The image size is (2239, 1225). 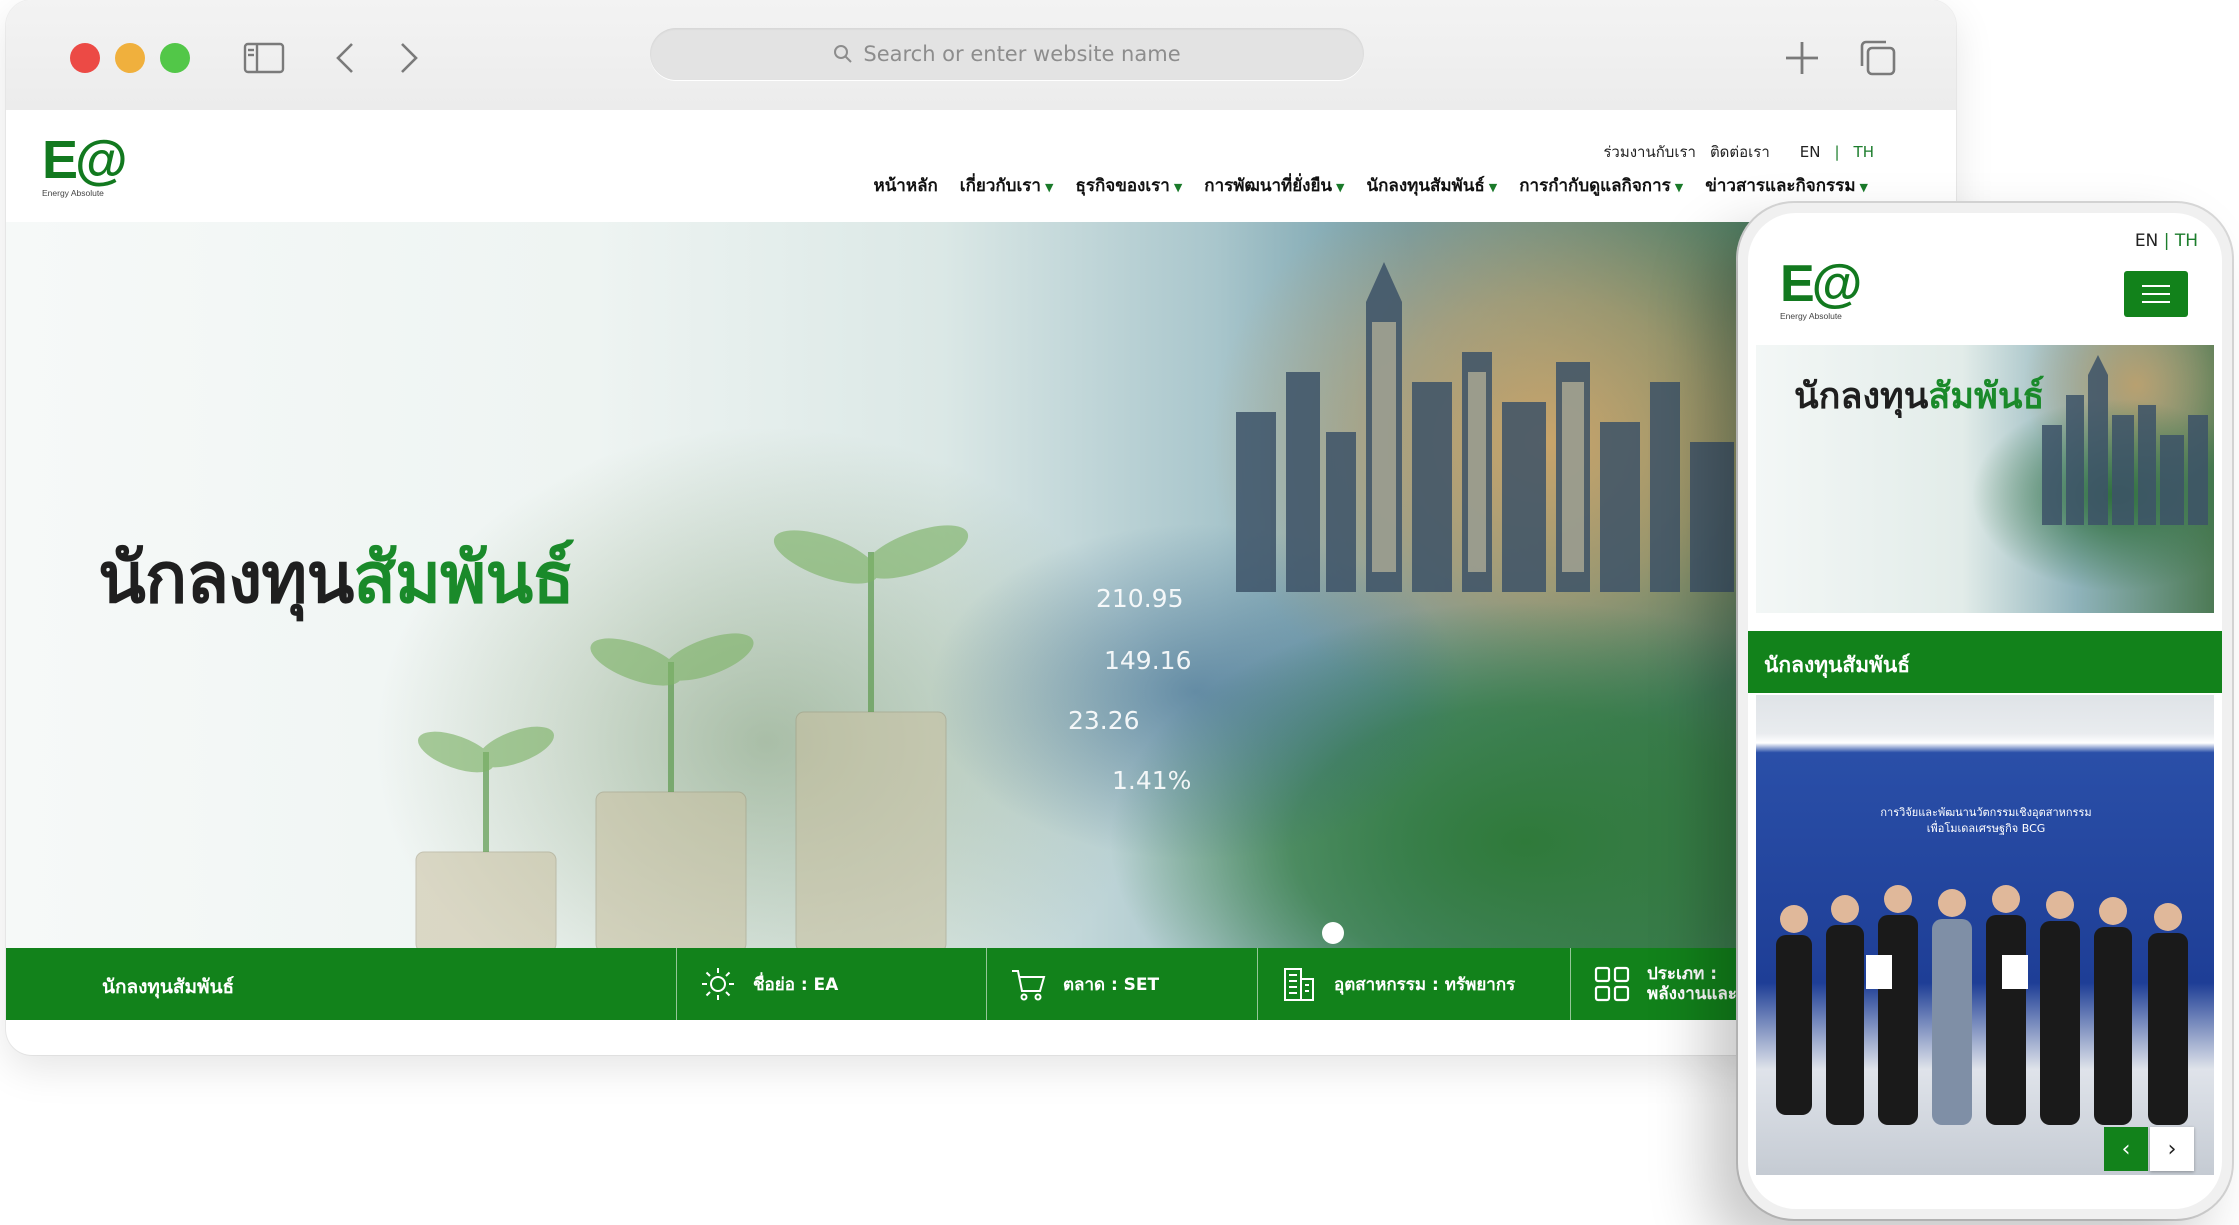 What do you see at coordinates (408, 58) in the screenshot?
I see `forward-arrow-icon` at bounding box center [408, 58].